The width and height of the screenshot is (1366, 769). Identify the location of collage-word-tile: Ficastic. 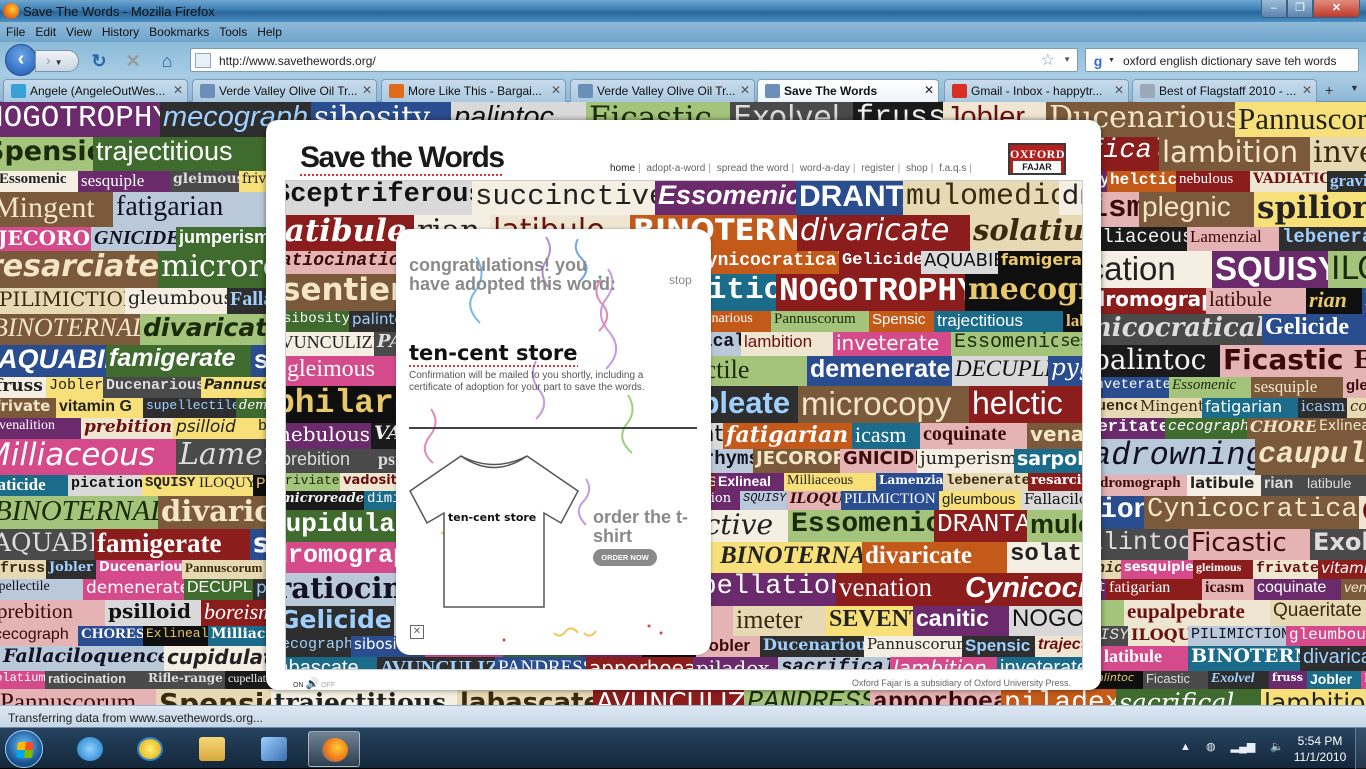
(1285, 361).